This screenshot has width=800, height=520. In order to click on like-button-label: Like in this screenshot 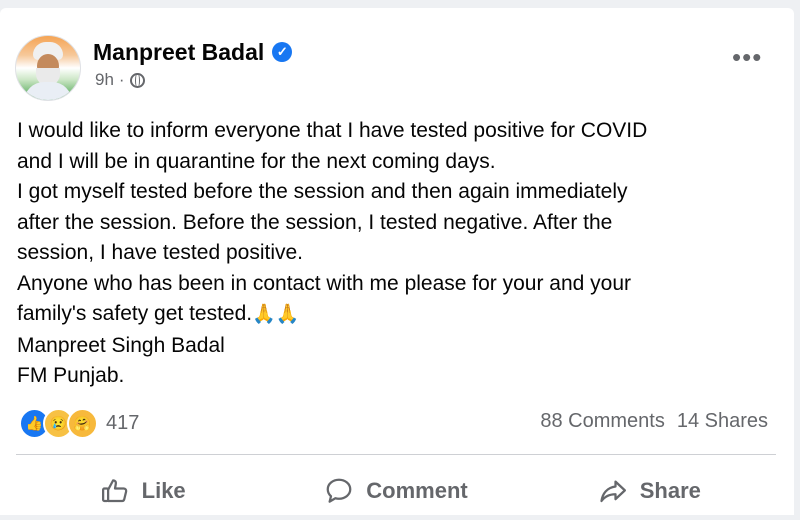, I will do `click(163, 490)`.